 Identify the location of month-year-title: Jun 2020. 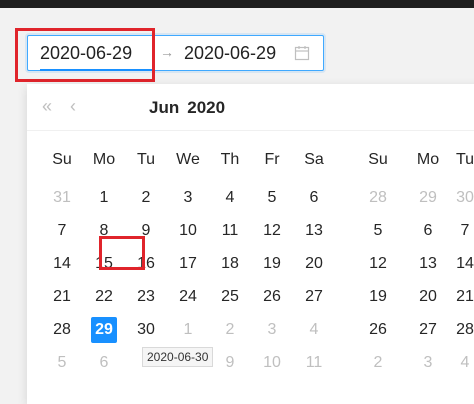
(191, 108).